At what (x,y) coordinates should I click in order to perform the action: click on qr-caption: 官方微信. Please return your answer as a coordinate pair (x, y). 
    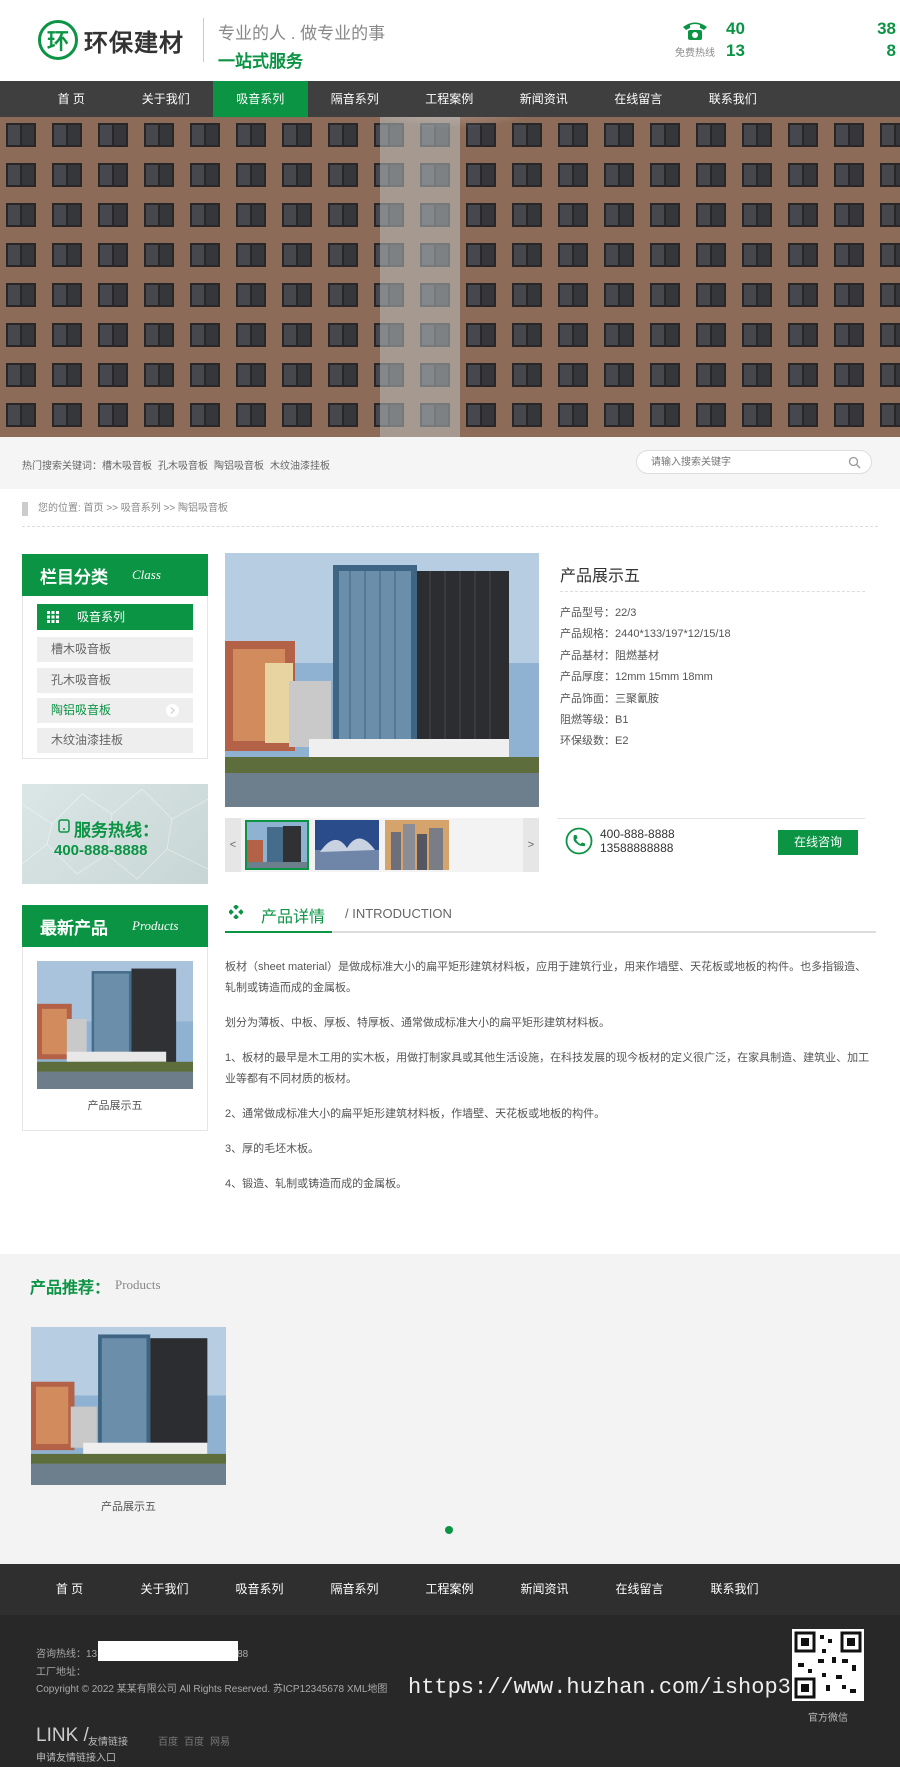
    Looking at the image, I should click on (828, 1718).